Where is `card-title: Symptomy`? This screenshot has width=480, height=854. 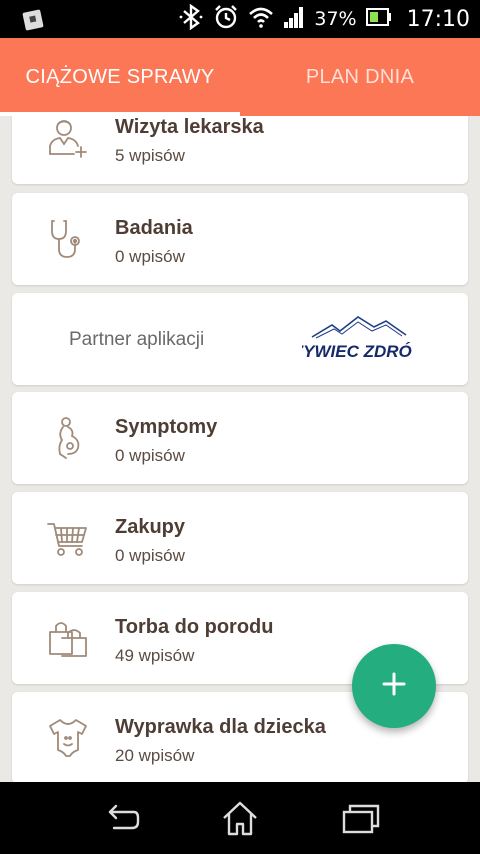
card-title: Symptomy is located at coordinates (166, 427).